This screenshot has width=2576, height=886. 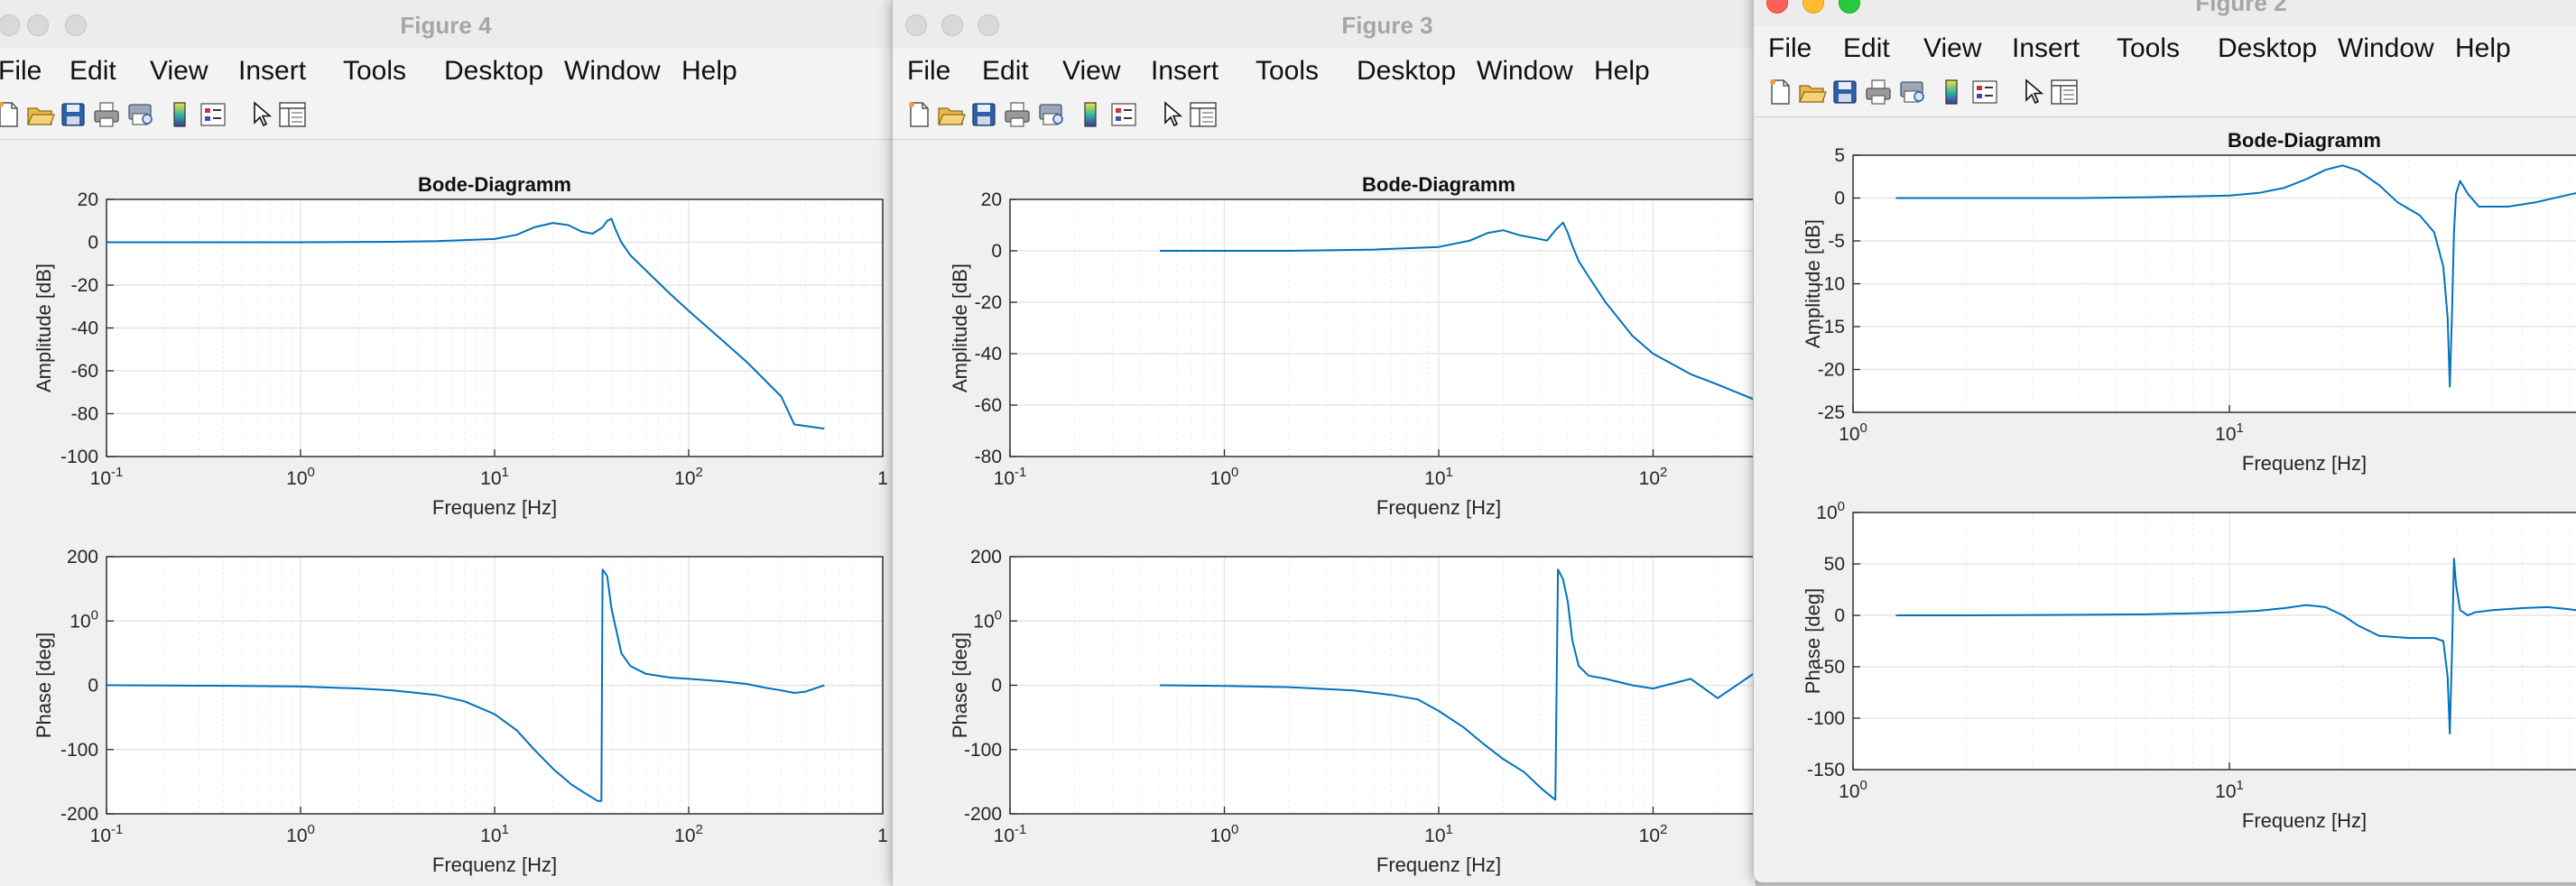 What do you see at coordinates (1831, 412) in the screenshot?
I see `y-tick-label: -25` at bounding box center [1831, 412].